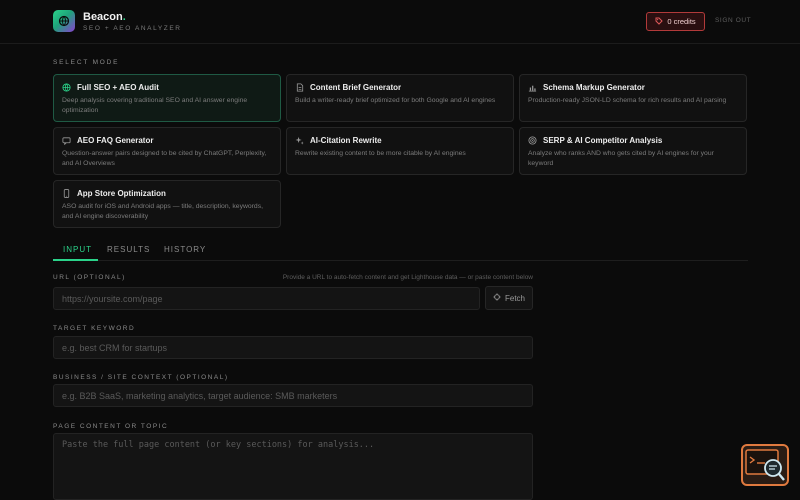 This screenshot has width=800, height=500. Describe the element at coordinates (77, 249) in the screenshot. I see `tab-input: INPUT` at that location.